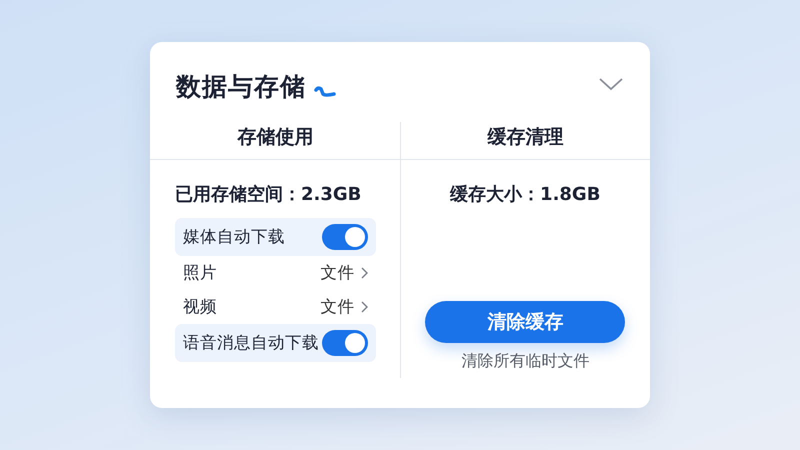  I want to click on setting-label: 视频, so click(200, 307).